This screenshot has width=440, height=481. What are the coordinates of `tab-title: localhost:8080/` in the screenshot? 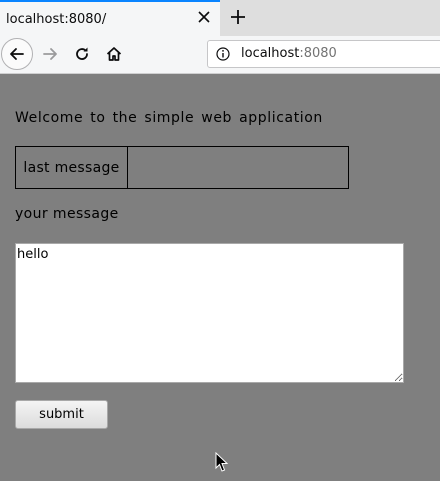 It's located at (56, 19).